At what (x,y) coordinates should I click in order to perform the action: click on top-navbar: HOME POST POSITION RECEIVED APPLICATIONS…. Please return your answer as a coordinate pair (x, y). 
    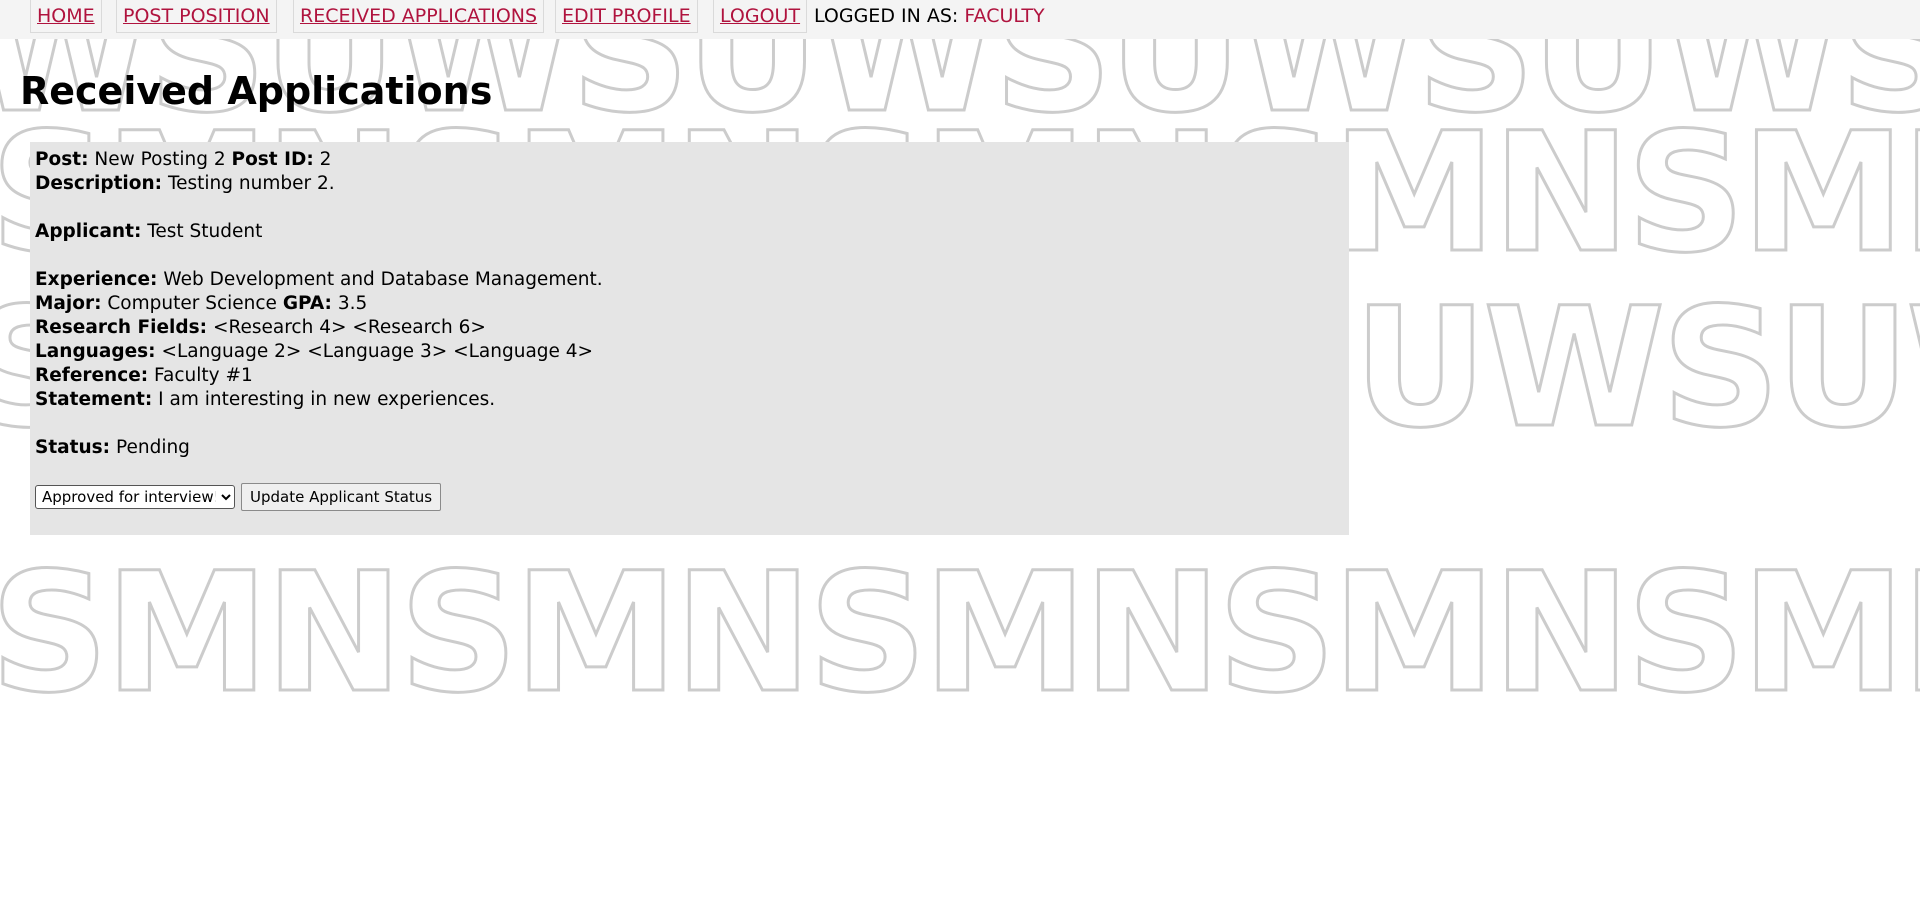
    Looking at the image, I should click on (960, 19).